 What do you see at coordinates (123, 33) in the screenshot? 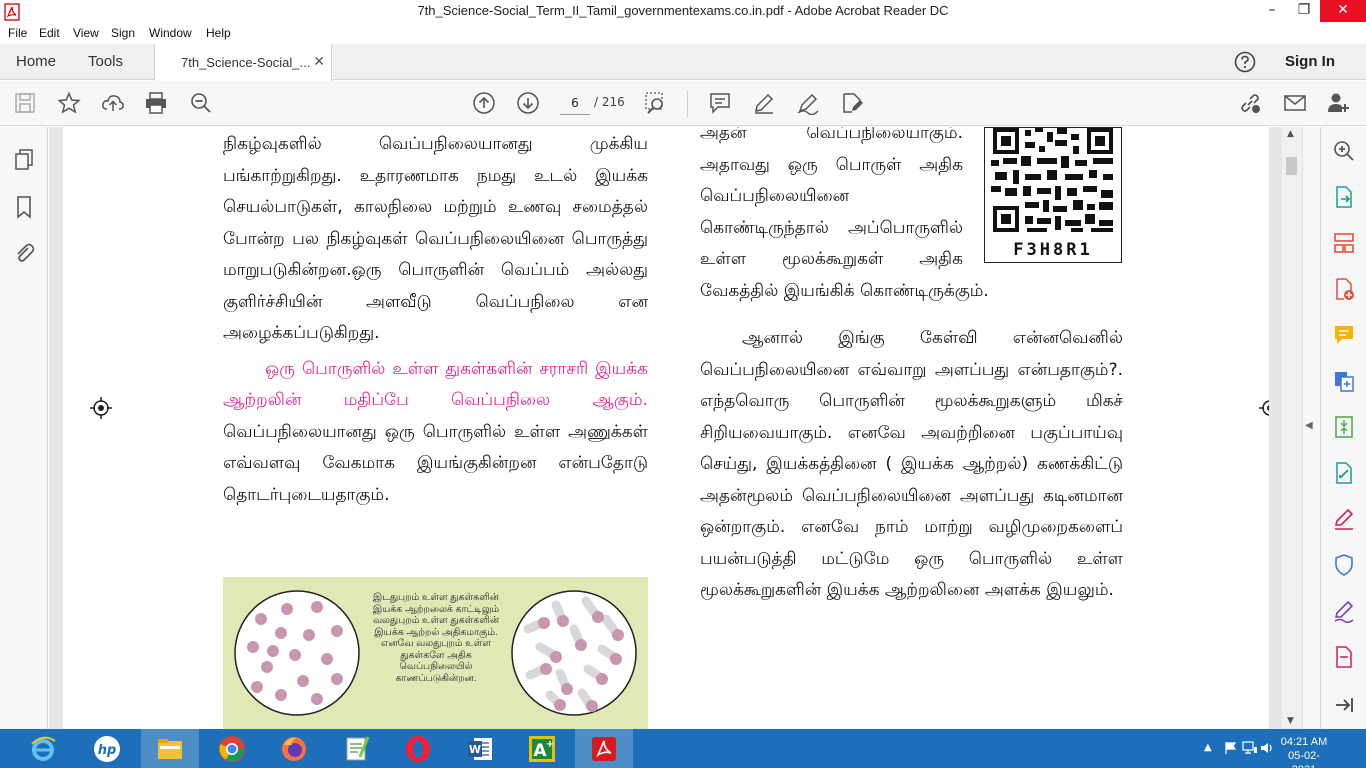
I see `menu-sign: Sign` at bounding box center [123, 33].